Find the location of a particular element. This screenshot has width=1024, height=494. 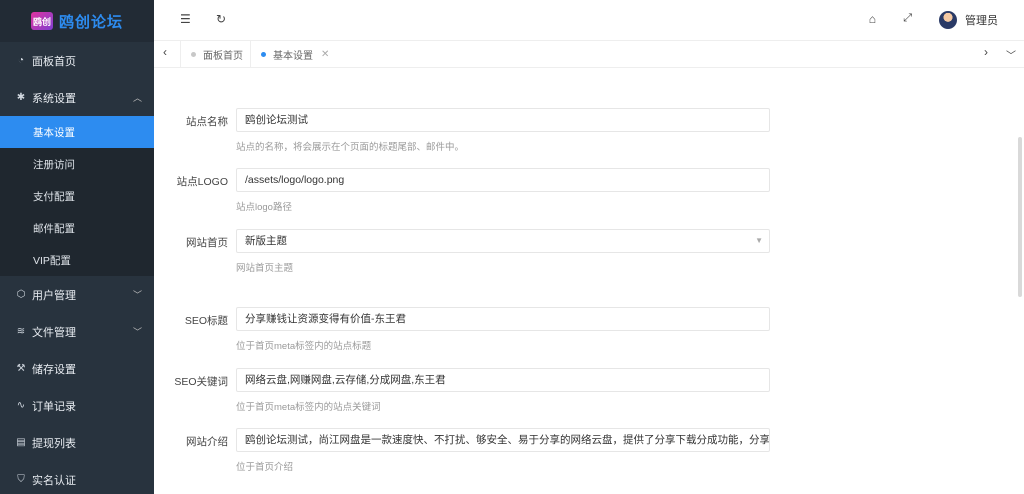

settings-submenu: 基本设置 注册访问 支付配置 邮件配置 VIP配置 is located at coordinates (77, 196).